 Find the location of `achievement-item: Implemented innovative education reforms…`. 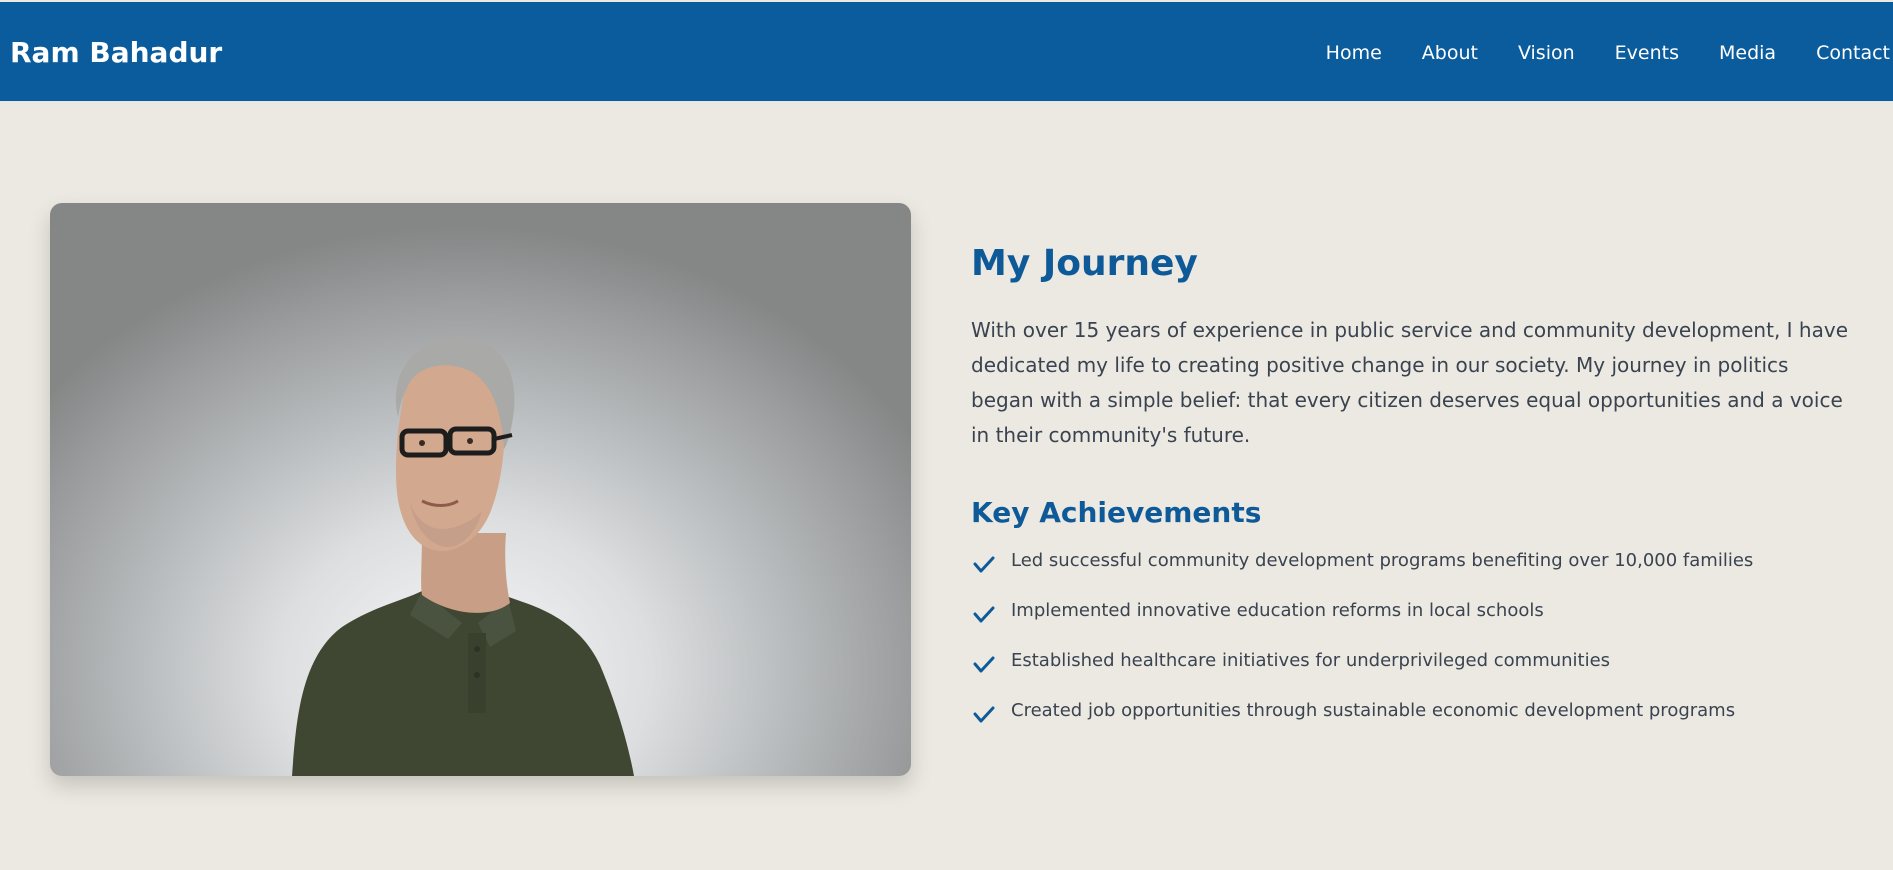

achievement-item: Implemented innovative education reforms… is located at coordinates (1411, 622).